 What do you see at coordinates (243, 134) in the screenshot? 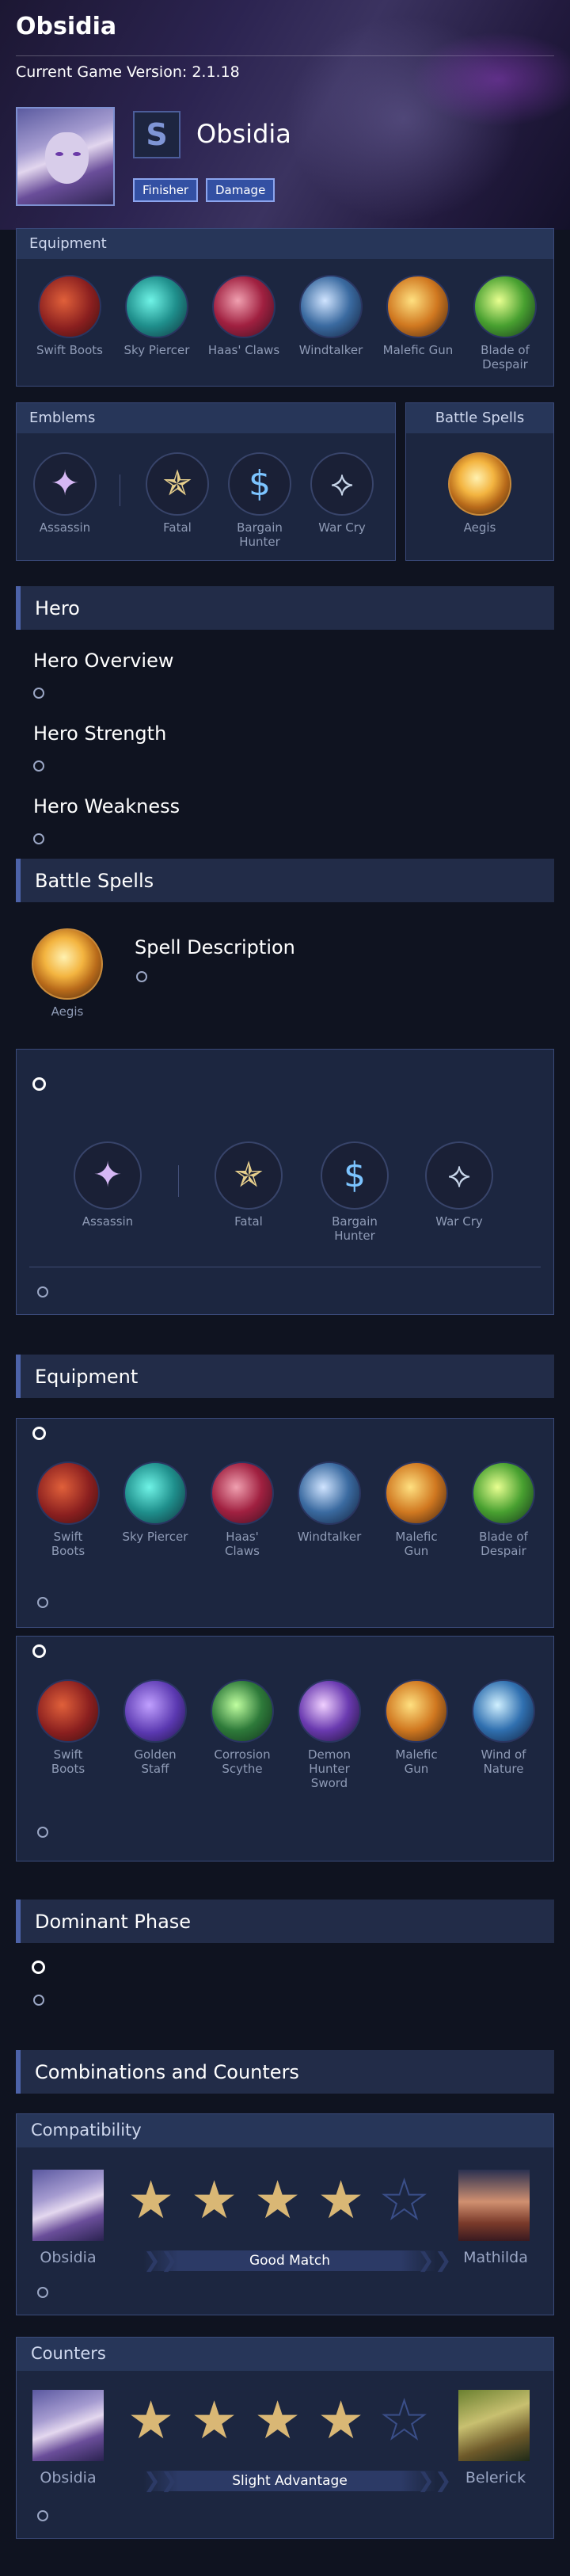
I see `hero-name: Obsidia` at bounding box center [243, 134].